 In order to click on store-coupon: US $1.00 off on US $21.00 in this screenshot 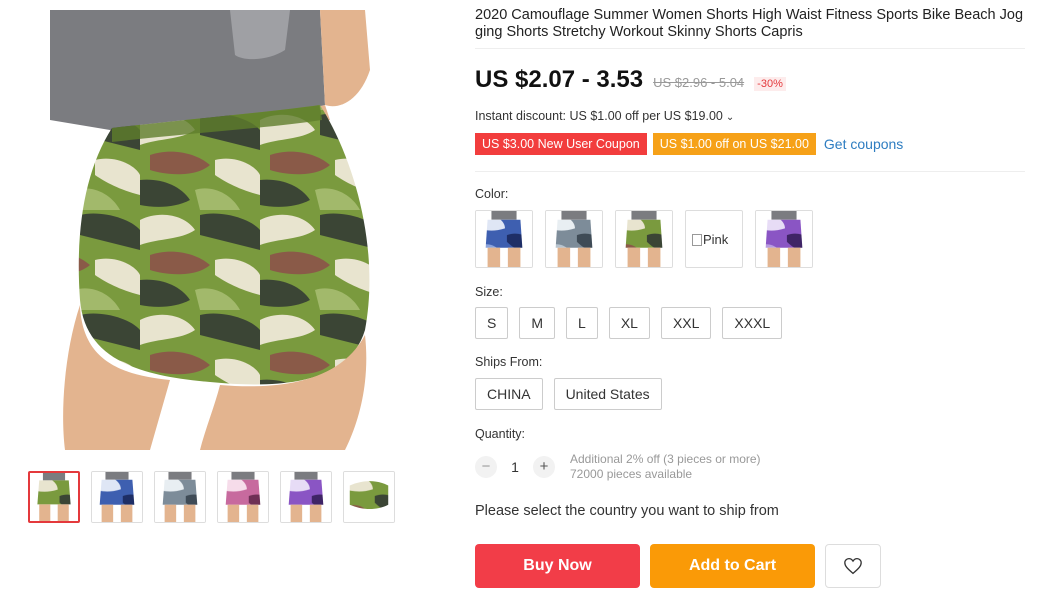, I will do `click(734, 144)`.